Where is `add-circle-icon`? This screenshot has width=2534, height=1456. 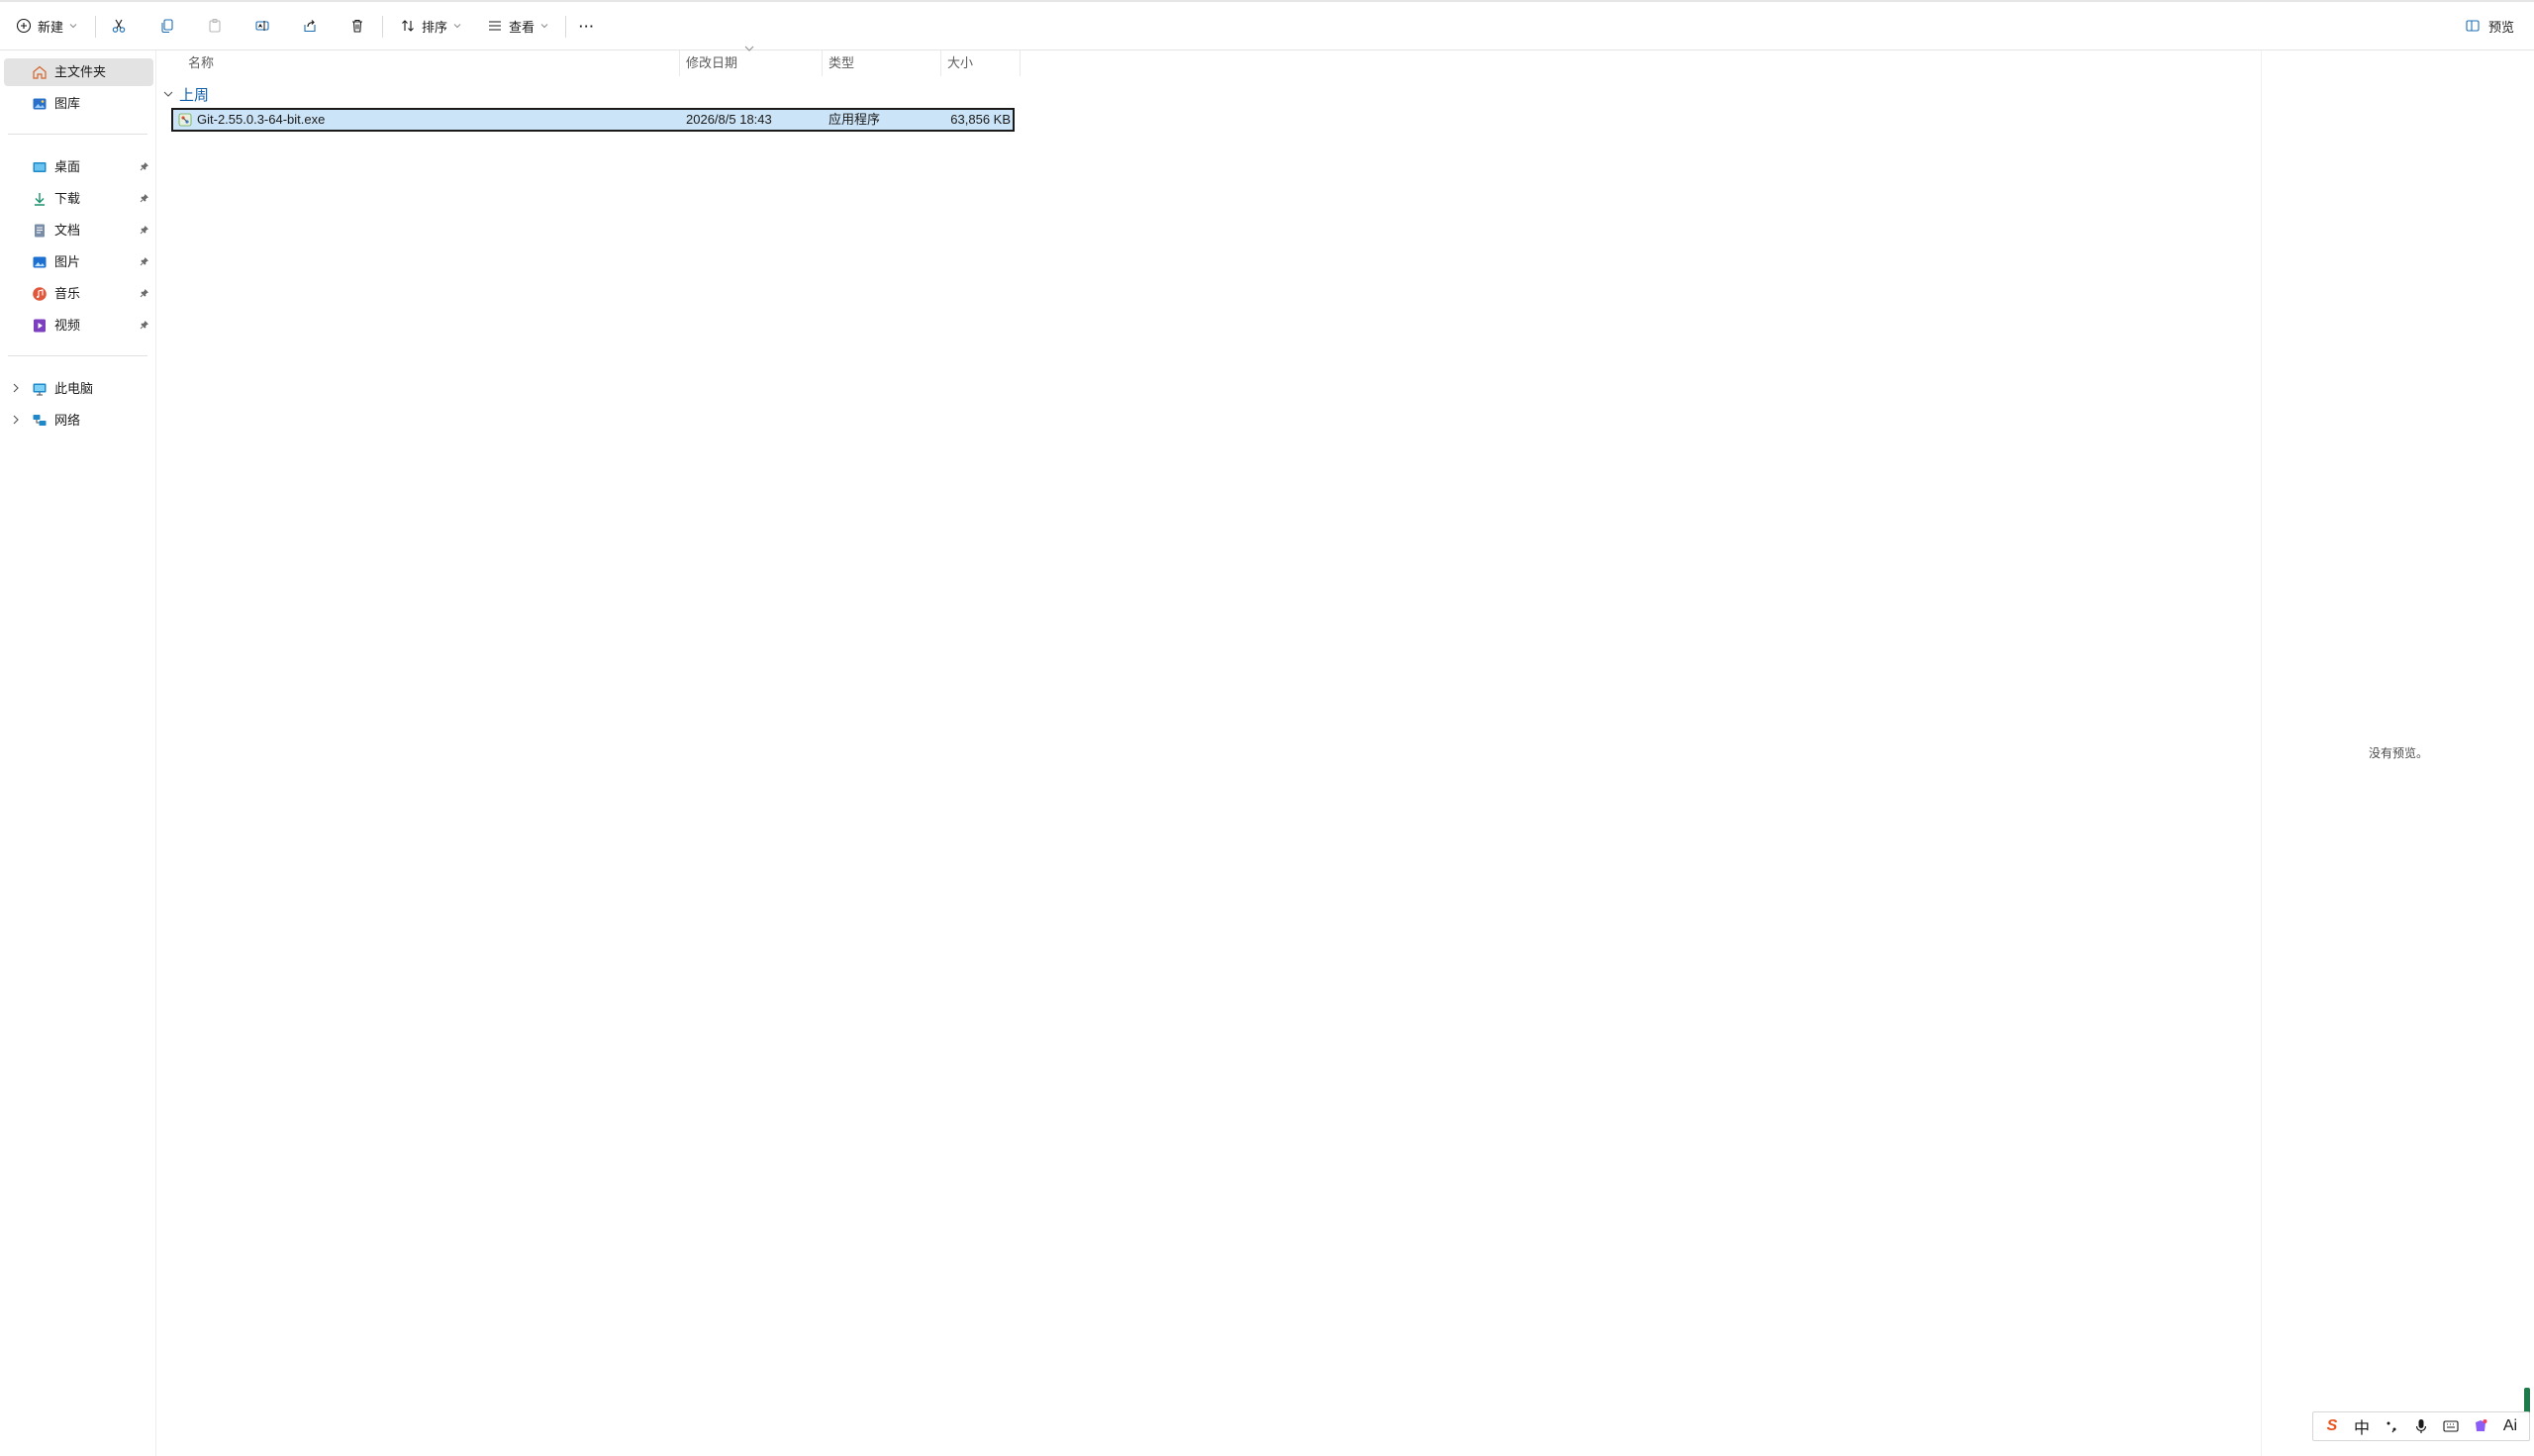 add-circle-icon is located at coordinates (24, 26).